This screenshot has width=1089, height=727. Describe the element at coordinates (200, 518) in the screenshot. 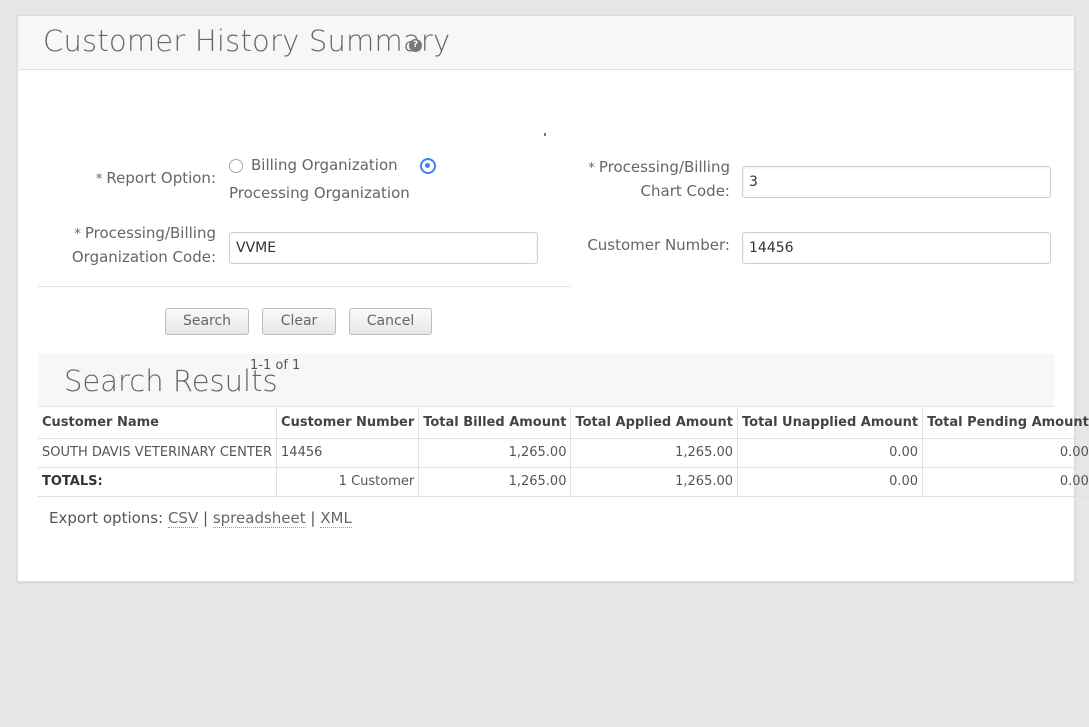

I see `export-options: Export options: CSV | spreadsheet | XML` at that location.